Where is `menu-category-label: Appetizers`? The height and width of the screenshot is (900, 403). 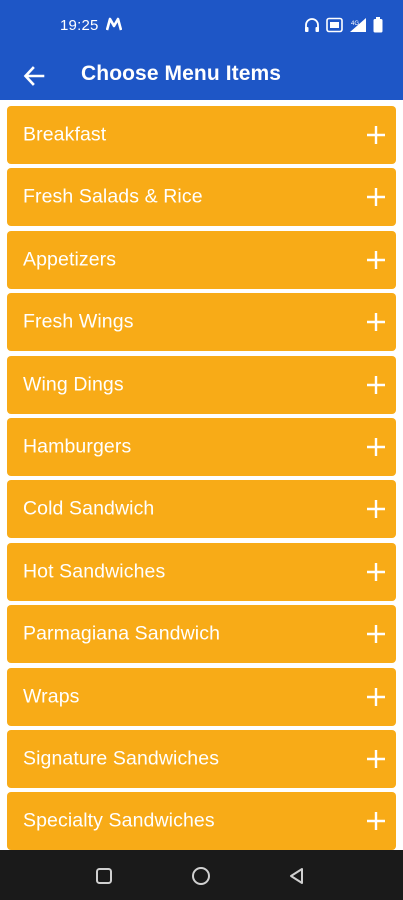 menu-category-label: Appetizers is located at coordinates (70, 259).